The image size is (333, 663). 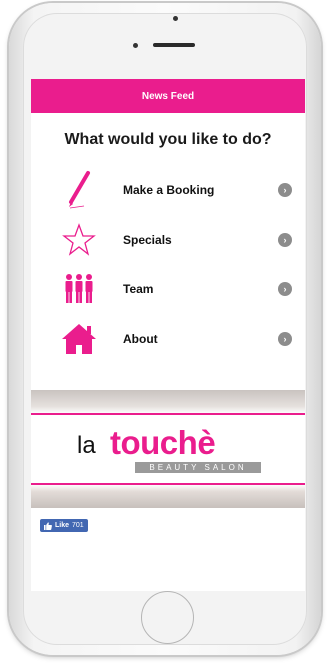 I want to click on menu-item-team: Team ›, so click(x=168, y=289).